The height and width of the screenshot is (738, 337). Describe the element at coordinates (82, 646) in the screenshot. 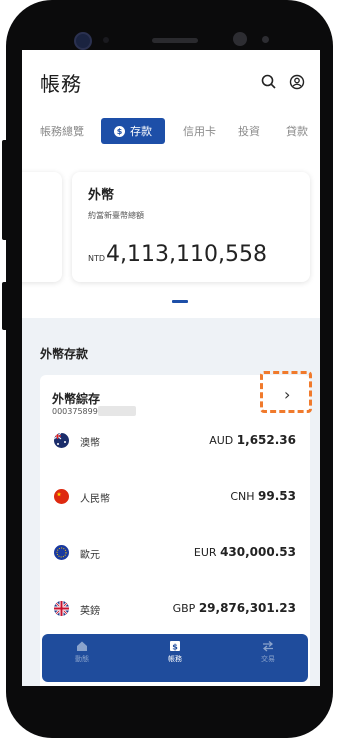

I see `home-icon` at that location.